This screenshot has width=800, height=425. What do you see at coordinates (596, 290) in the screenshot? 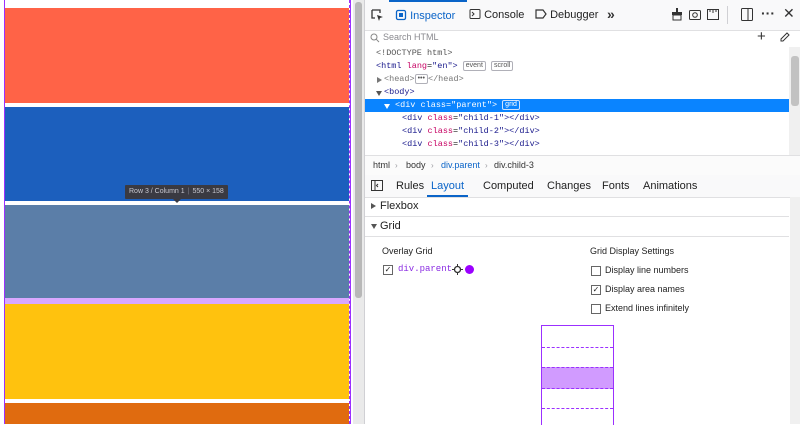
I see `display-area-names-checkbox: ✓` at bounding box center [596, 290].